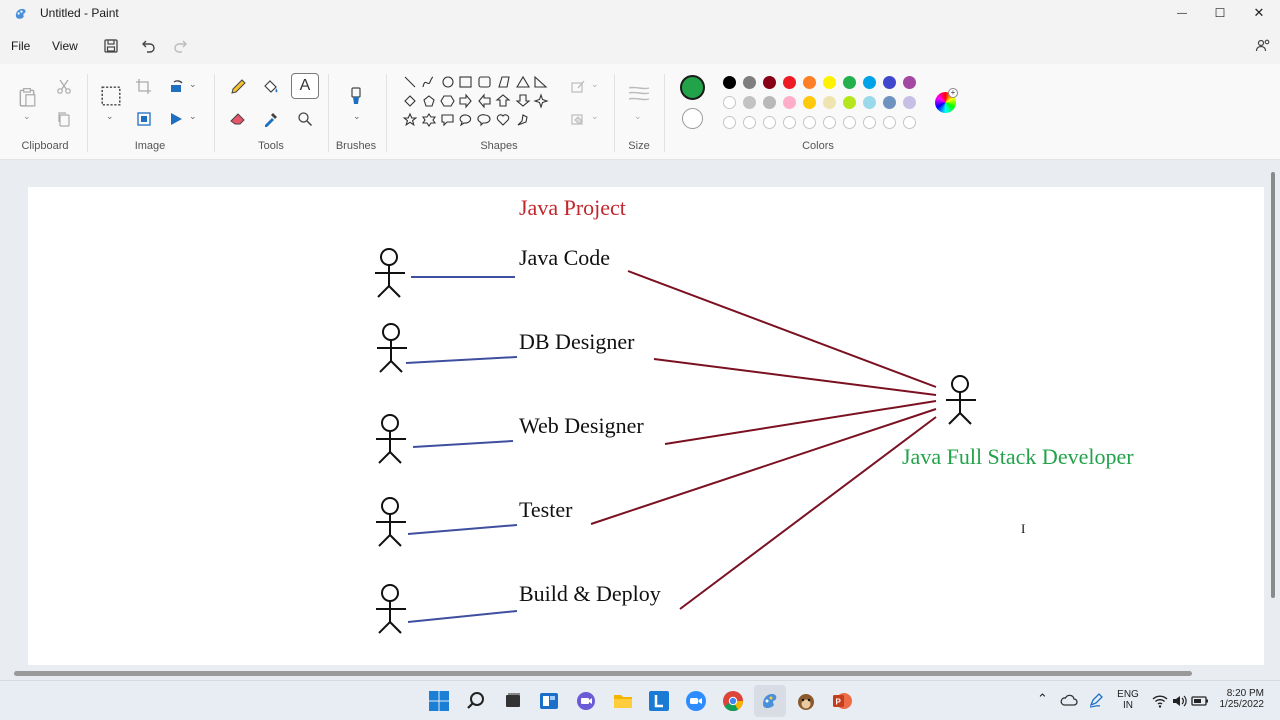 The height and width of the screenshot is (720, 1280). What do you see at coordinates (181, 46) in the screenshot?
I see `redo-icon` at bounding box center [181, 46].